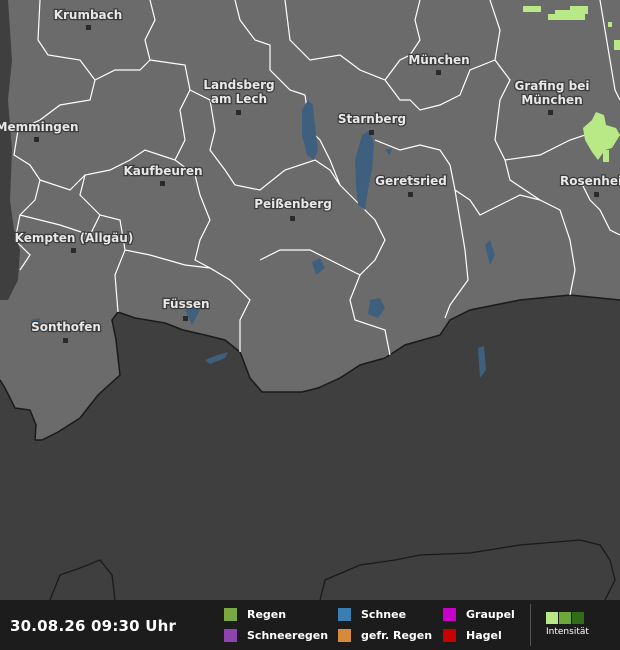  I want to click on city-label: Grafing bei München, so click(552, 93).